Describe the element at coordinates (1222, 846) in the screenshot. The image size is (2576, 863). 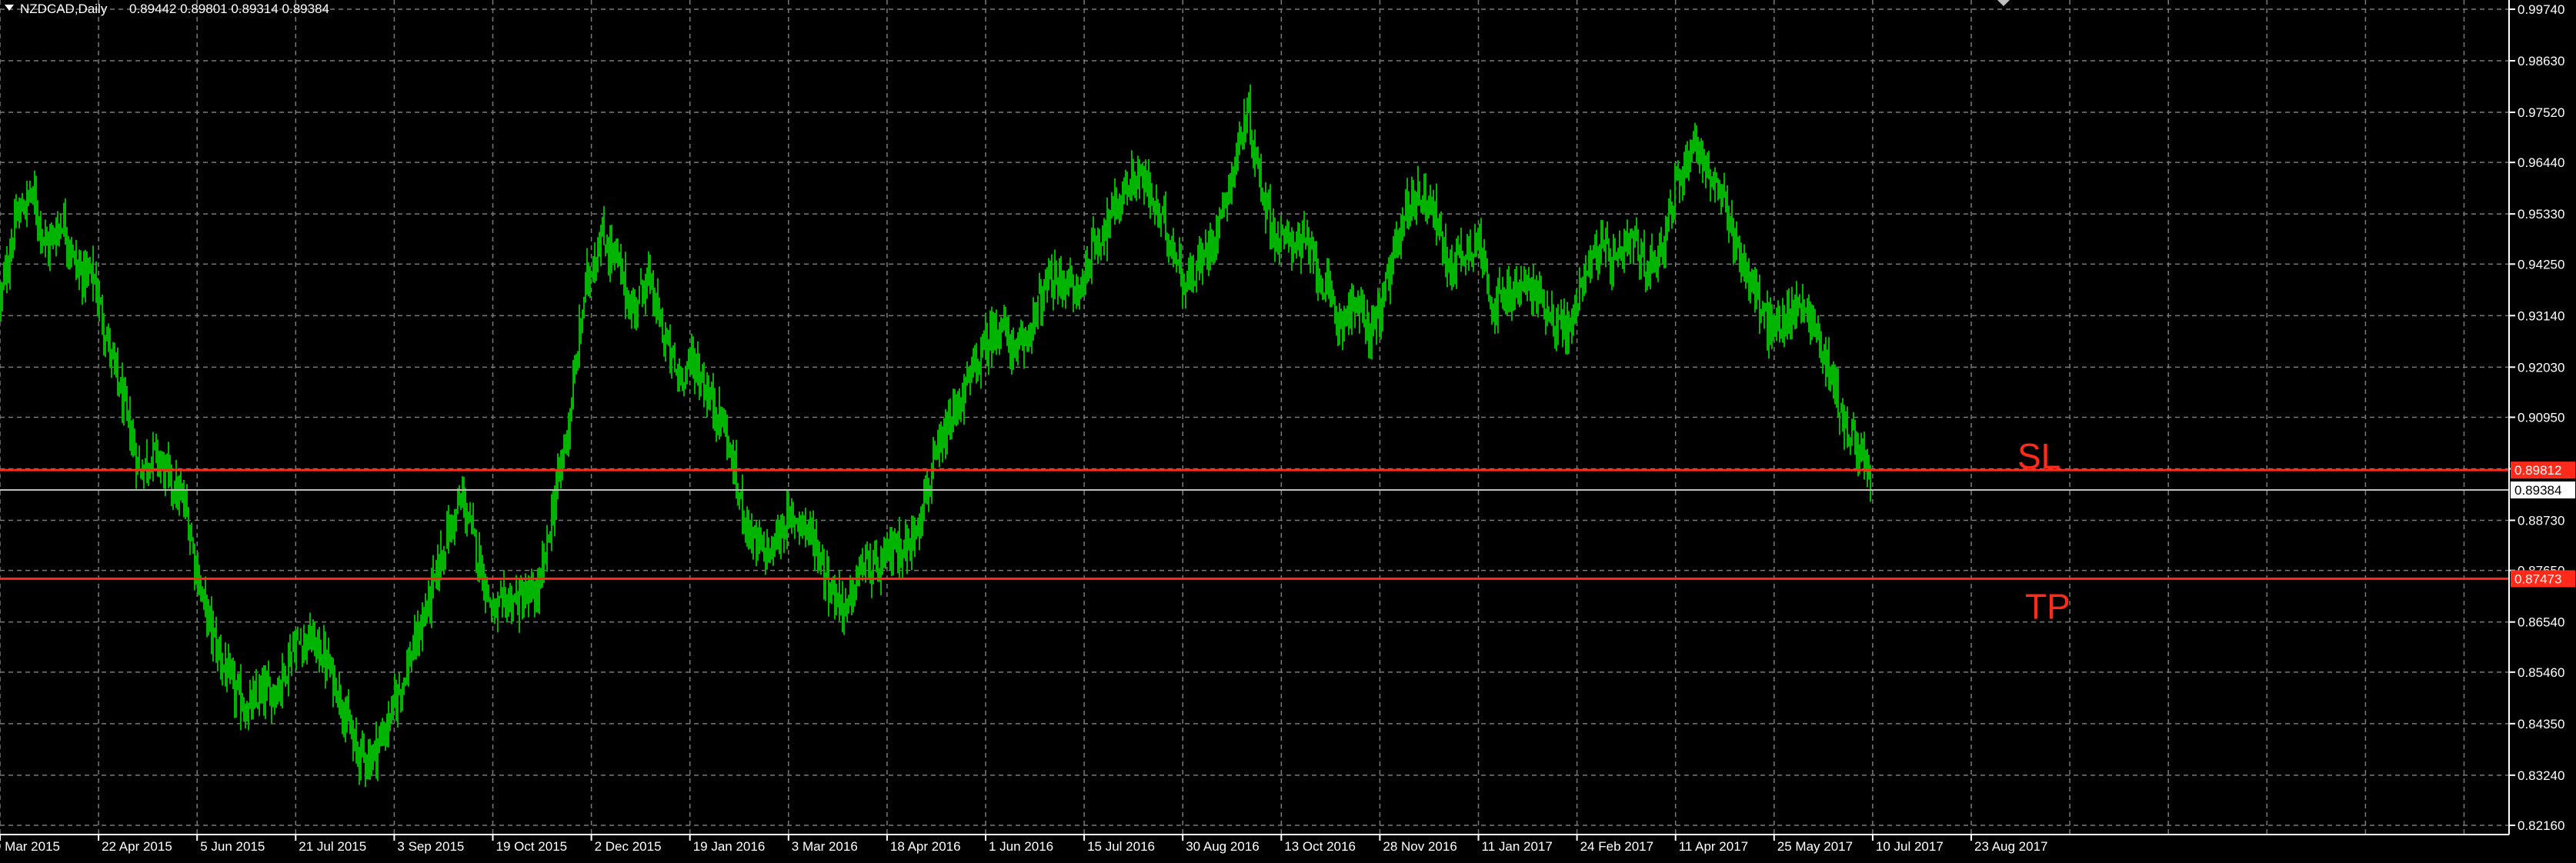
I see `x-tick-label: 30 Aug 2016` at that location.